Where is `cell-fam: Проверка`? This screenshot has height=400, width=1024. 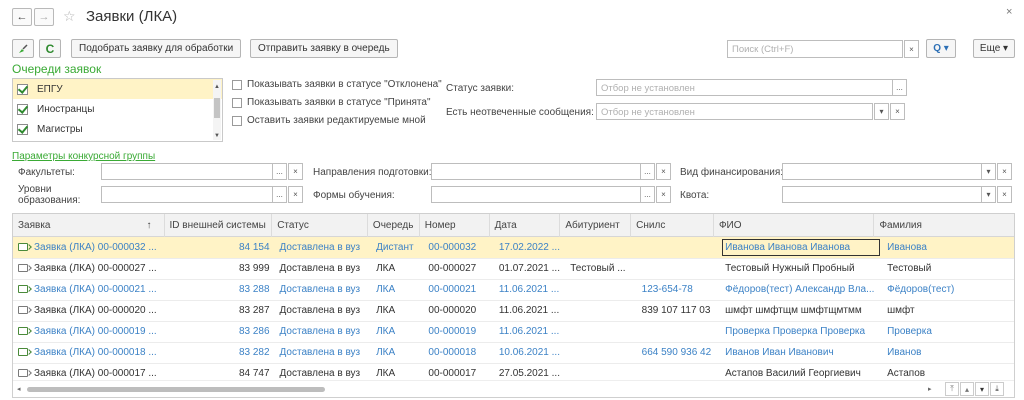
cell-fam: Проверка is located at coordinates (948, 332).